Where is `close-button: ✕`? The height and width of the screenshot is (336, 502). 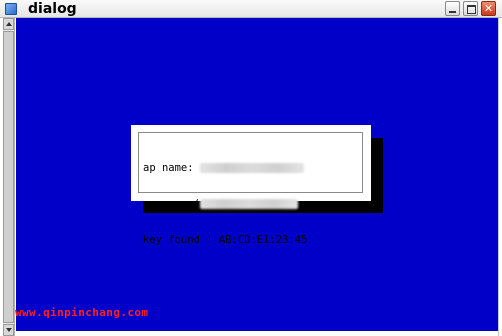
close-button: ✕ is located at coordinates (488, 8).